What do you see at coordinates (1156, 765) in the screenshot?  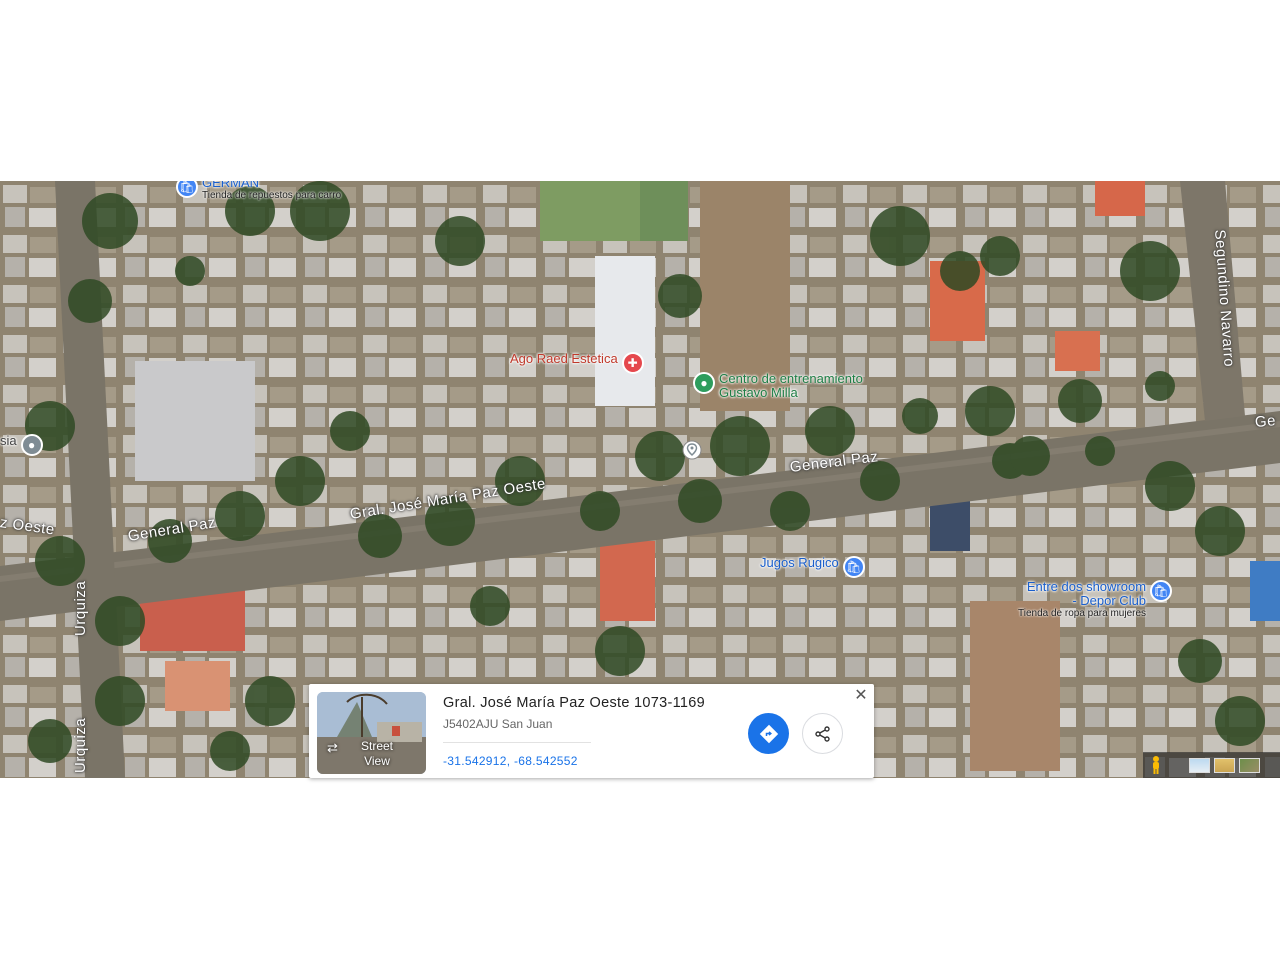 I see `pegman-icon` at bounding box center [1156, 765].